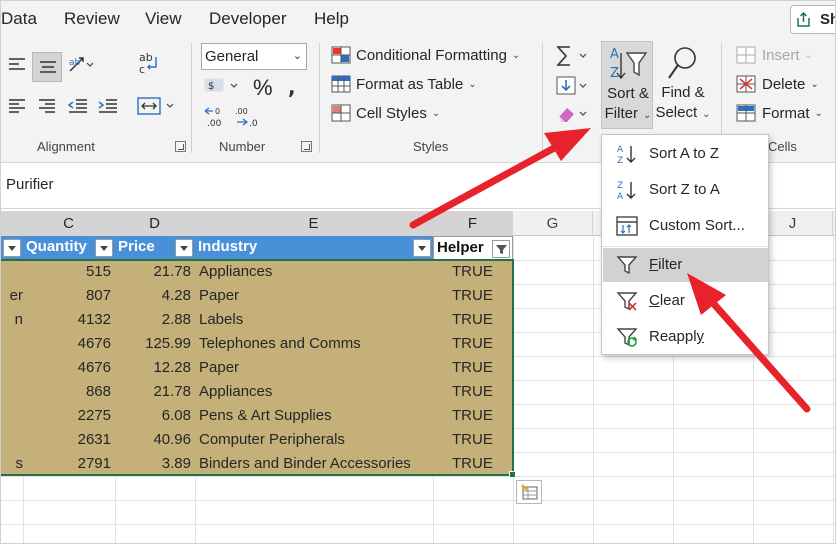 The image size is (836, 544). Describe the element at coordinates (683, 85) in the screenshot. I see `find-select-button: Find & Select ⌄` at that location.